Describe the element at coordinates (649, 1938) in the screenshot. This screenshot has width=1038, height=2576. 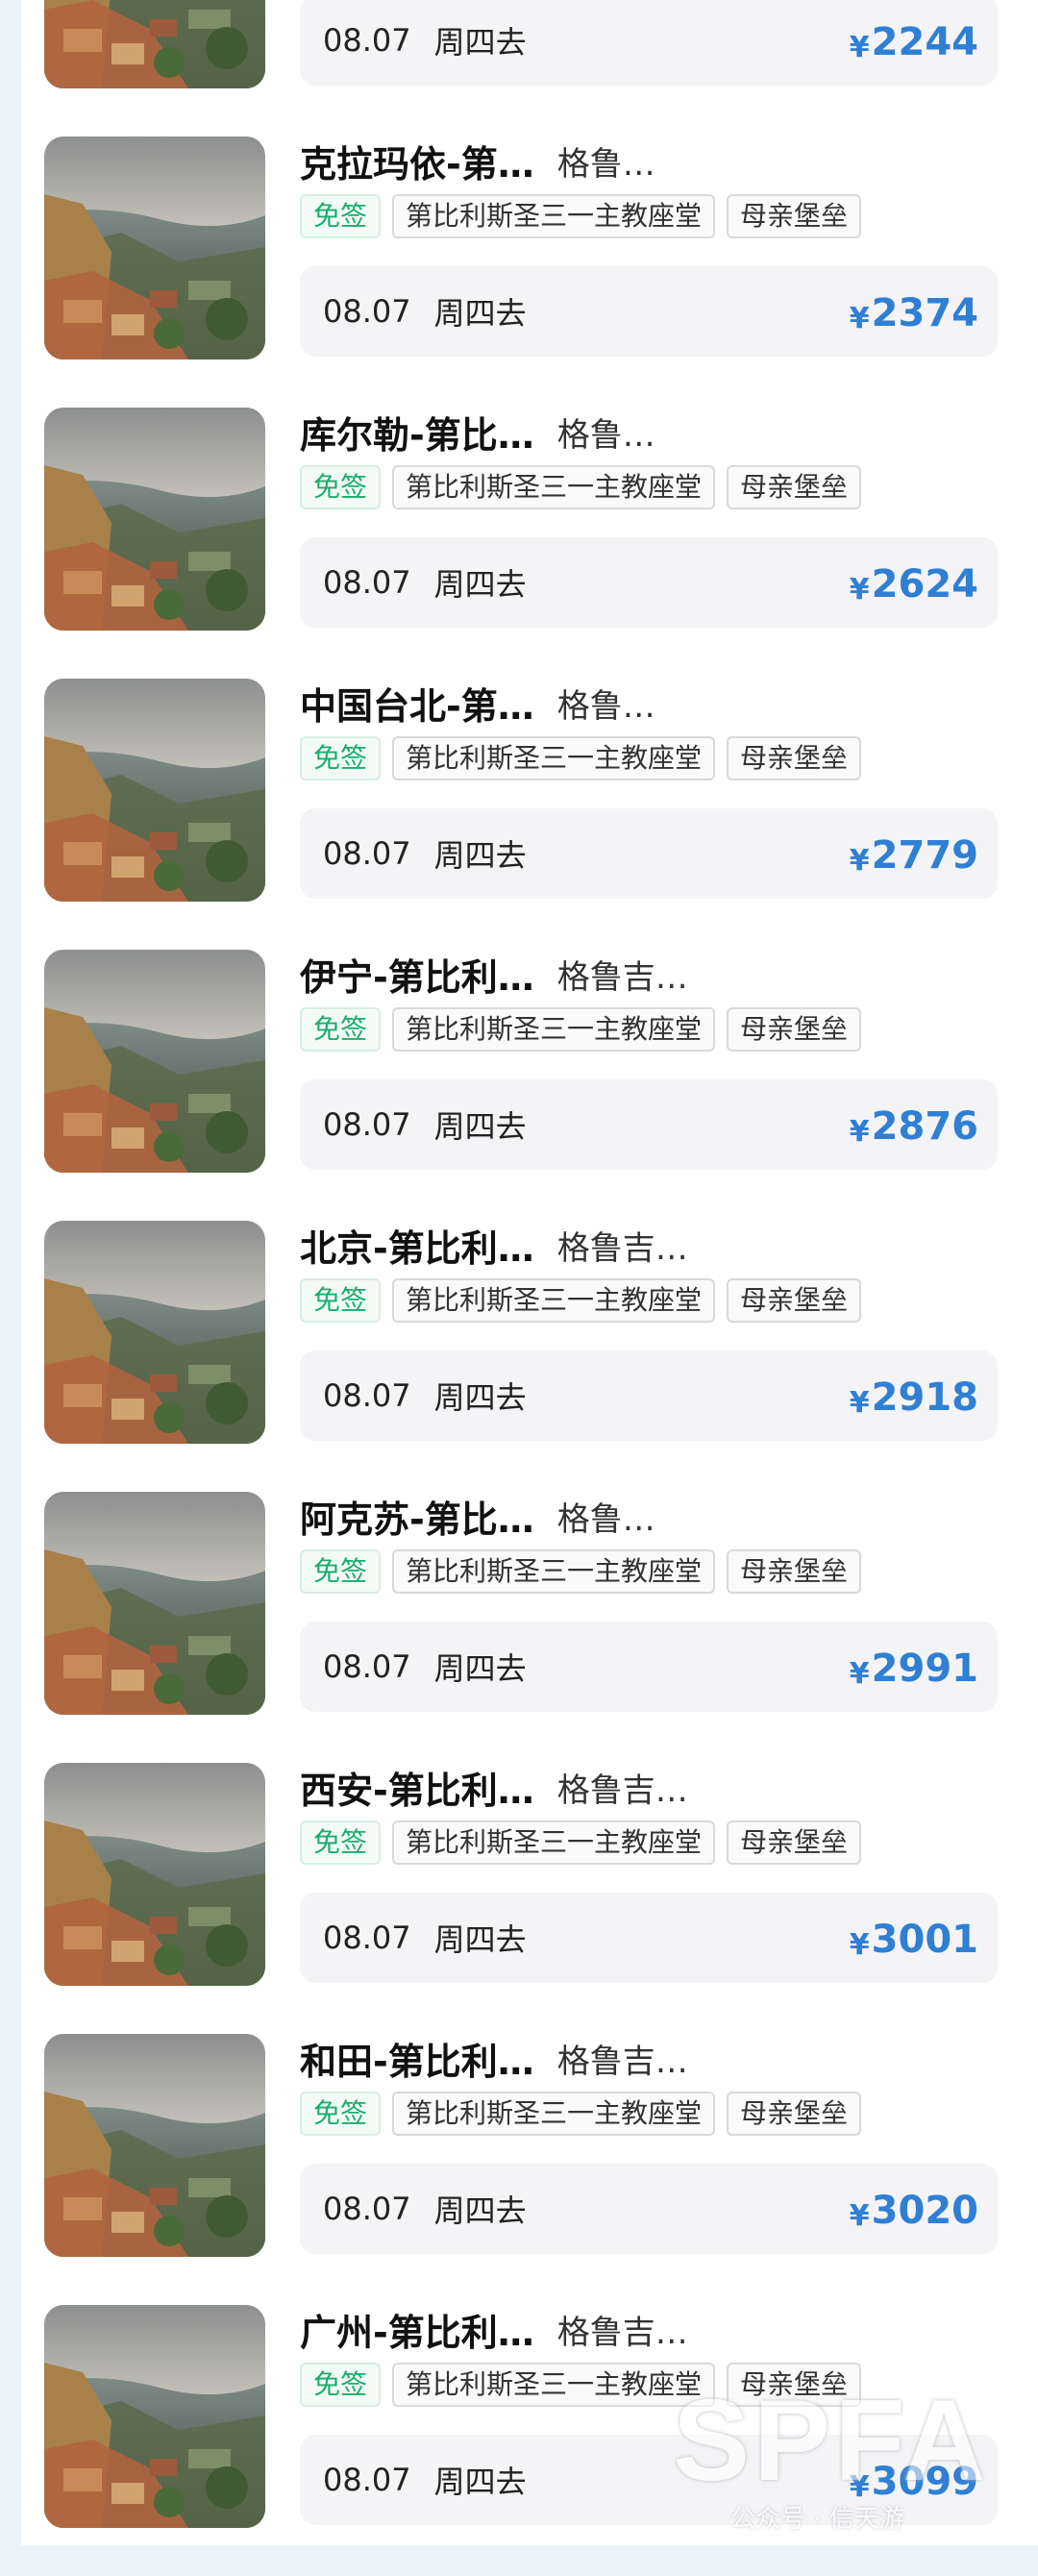
I see `date-price-box: 08.07 周四去 ¥3001` at that location.